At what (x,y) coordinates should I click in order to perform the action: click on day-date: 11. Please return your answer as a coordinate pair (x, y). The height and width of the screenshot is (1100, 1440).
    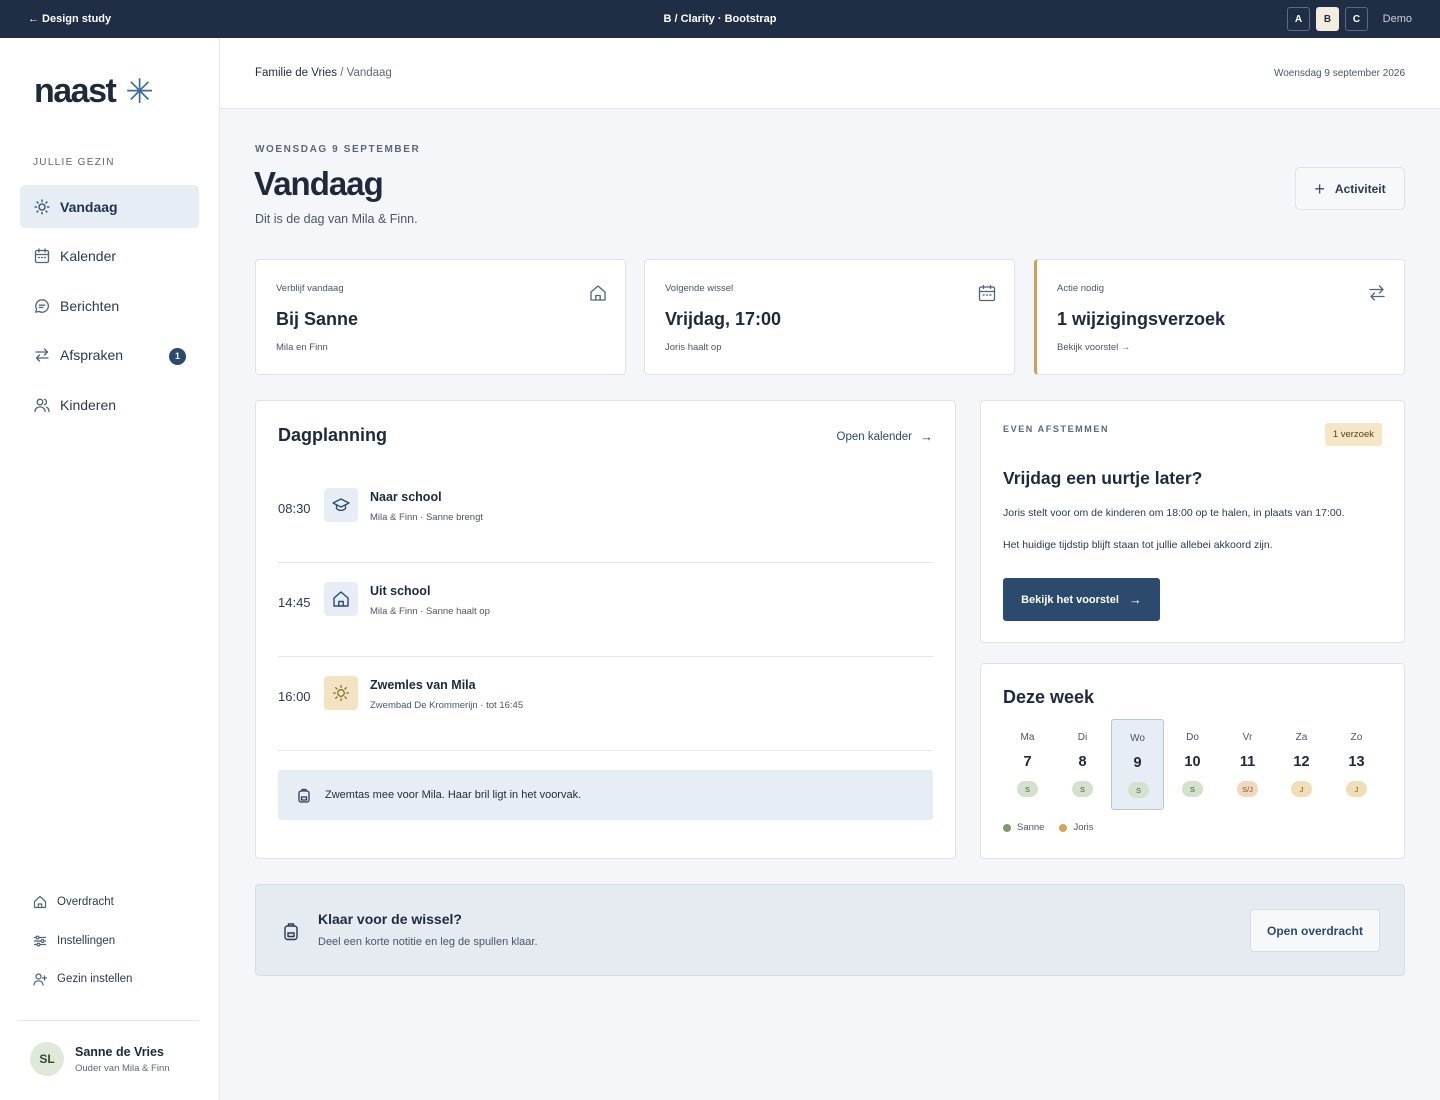
    Looking at the image, I should click on (1247, 762).